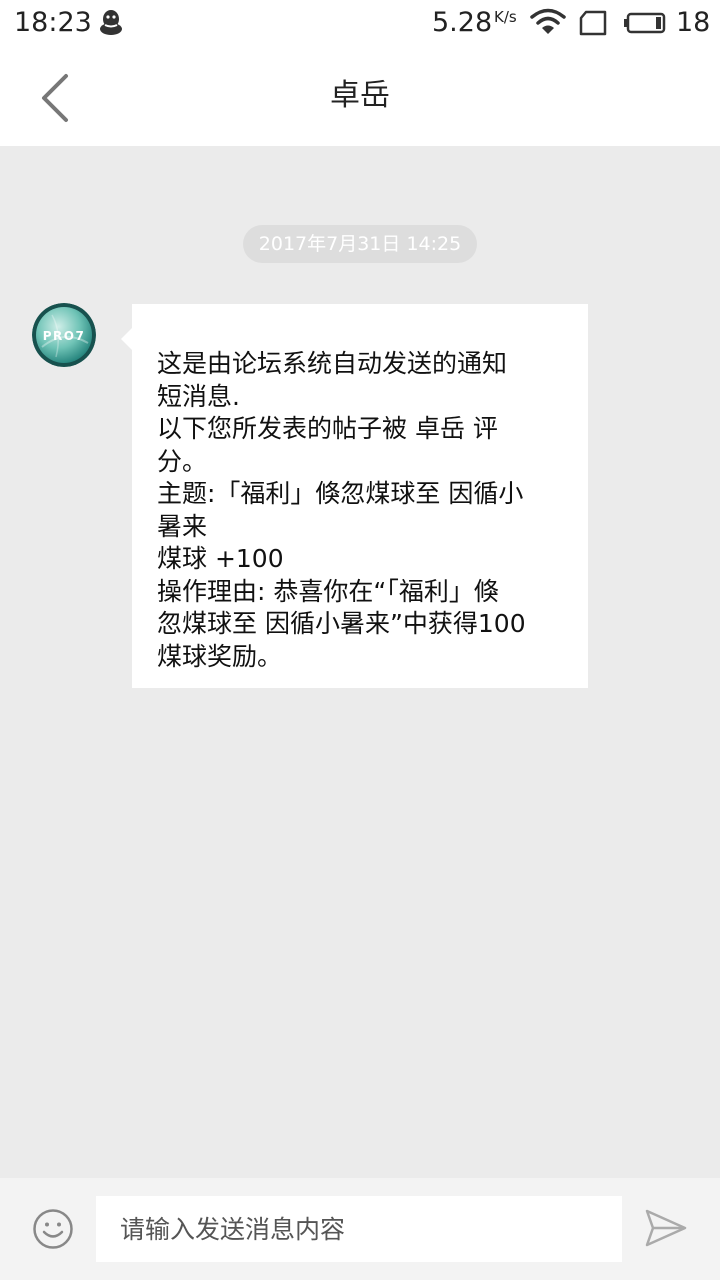 This screenshot has width=720, height=1280. I want to click on message-line: 暑来, so click(182, 526).